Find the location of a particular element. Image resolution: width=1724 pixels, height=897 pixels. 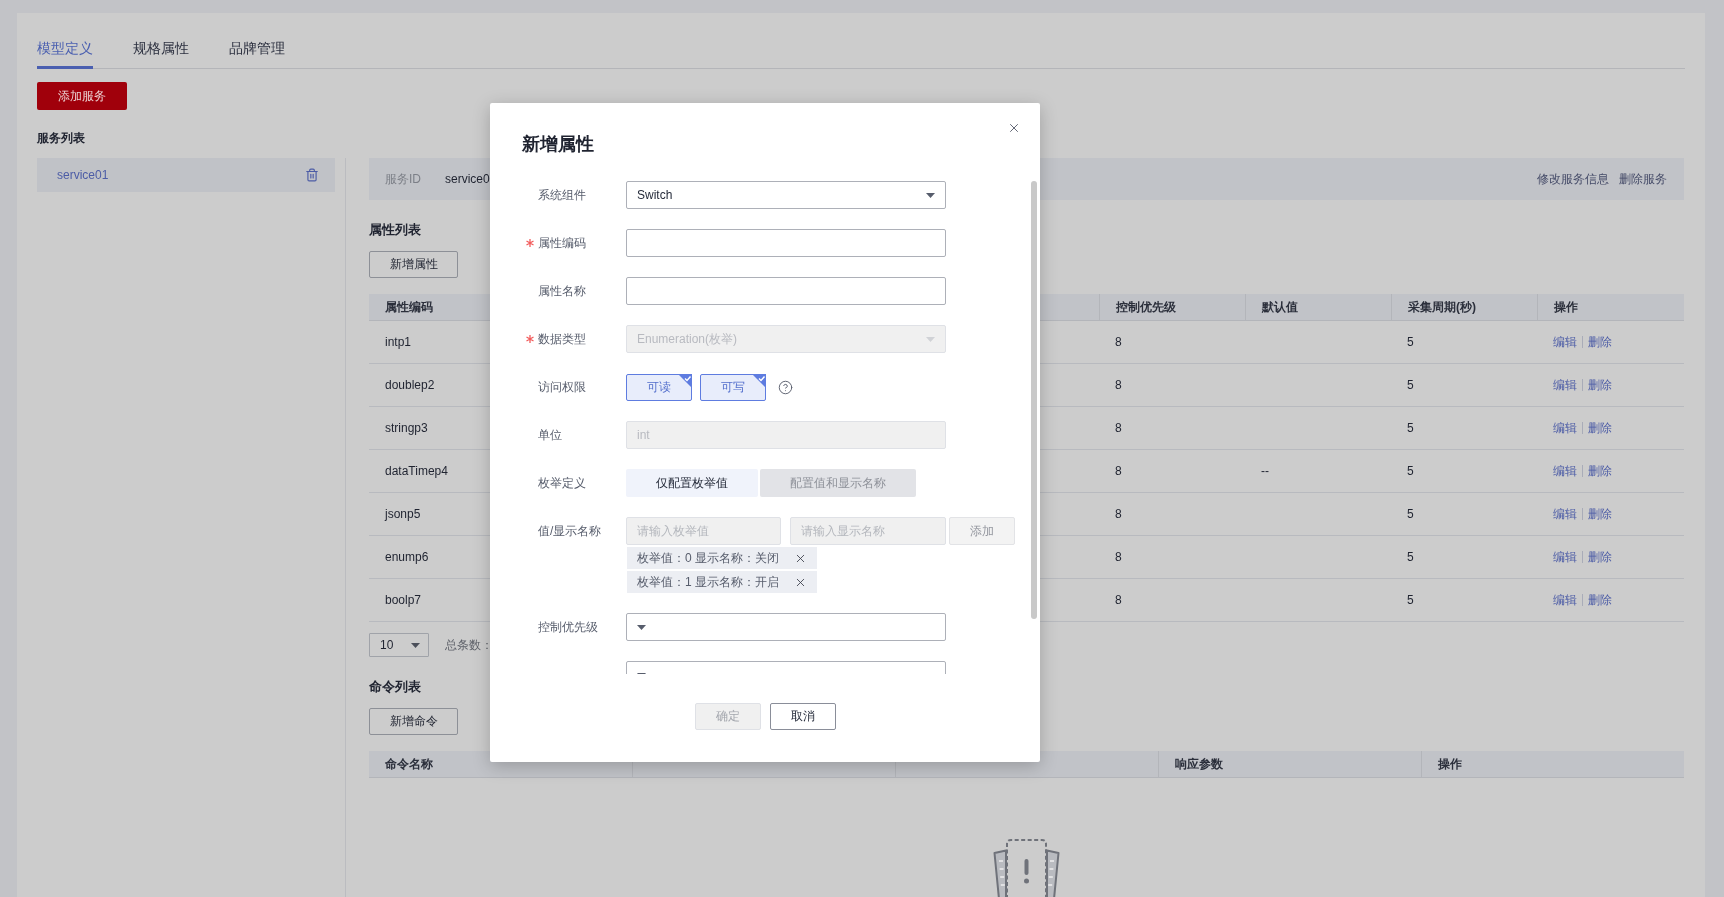

tag-text: 枚举值：1 显示名称：开启 is located at coordinates (708, 582).